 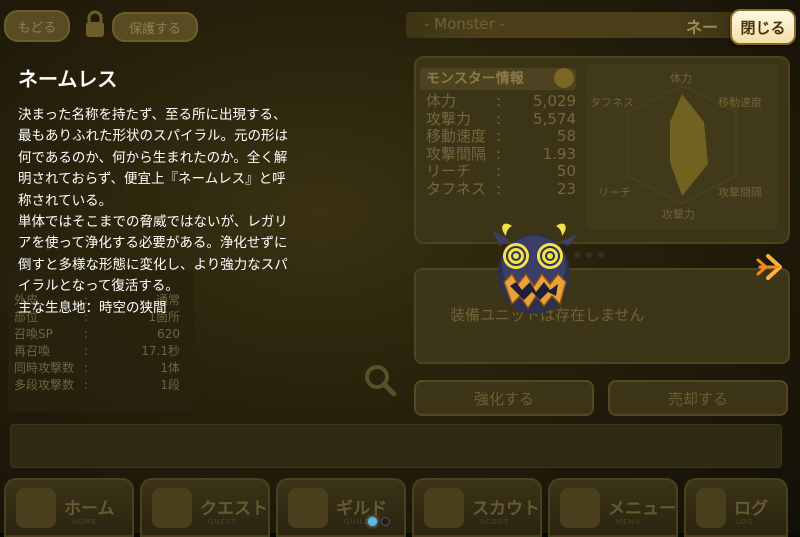 What do you see at coordinates (153, 157) in the screenshot?
I see `description-line: 何であるのか、何から生まれたのか。全く解` at bounding box center [153, 157].